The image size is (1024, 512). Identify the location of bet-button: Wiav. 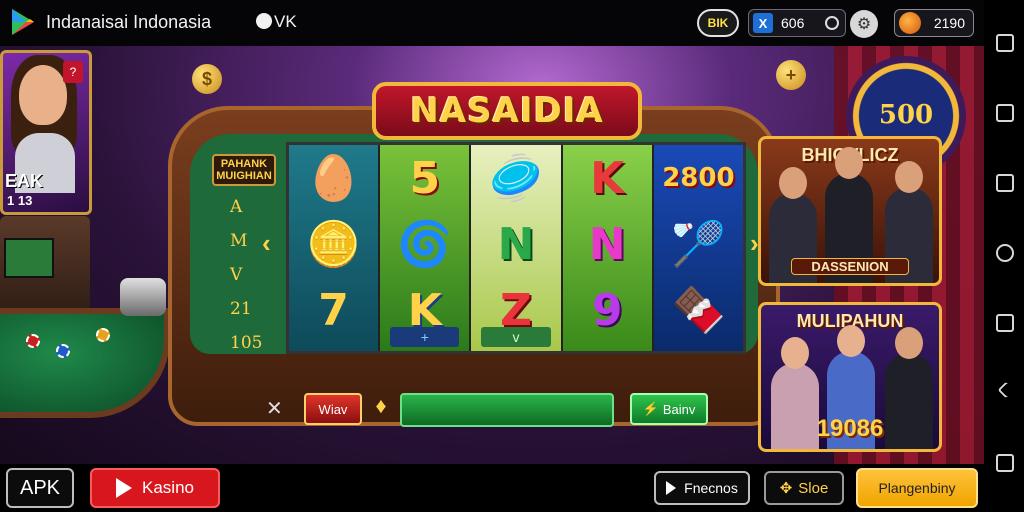
(333, 409).